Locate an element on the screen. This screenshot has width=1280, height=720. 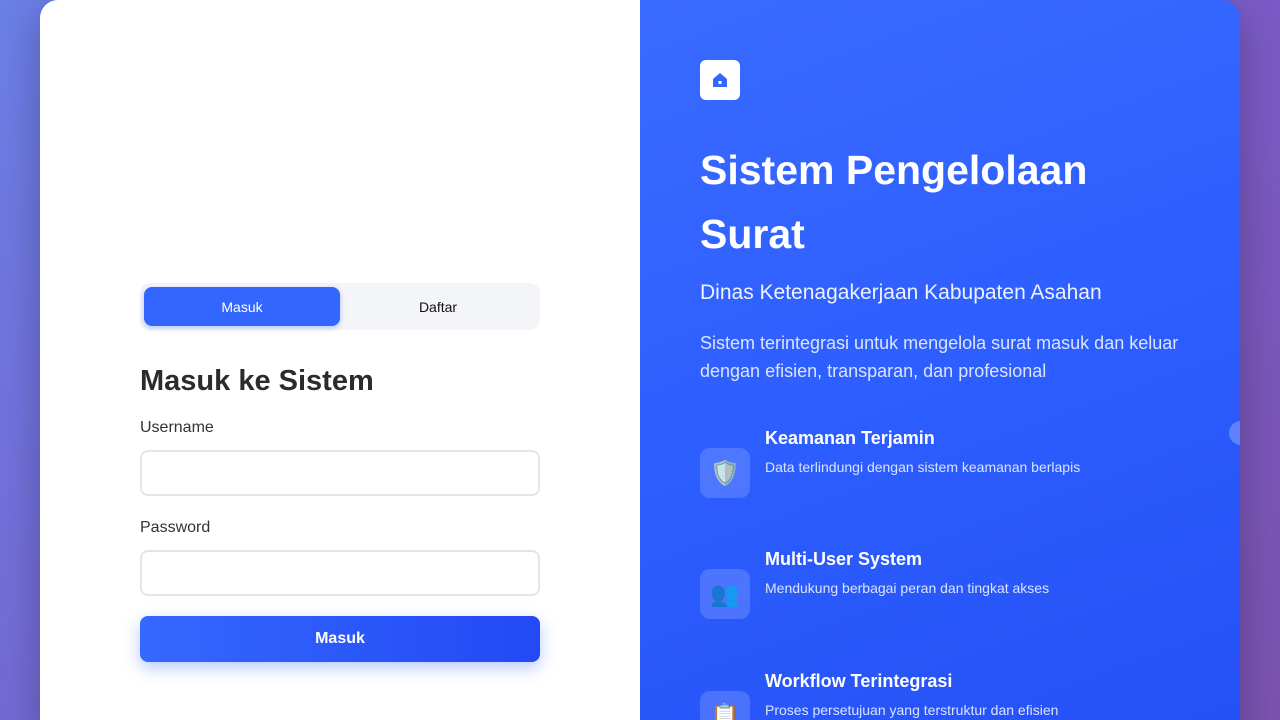
tab-login: Masuk is located at coordinates (242, 306).